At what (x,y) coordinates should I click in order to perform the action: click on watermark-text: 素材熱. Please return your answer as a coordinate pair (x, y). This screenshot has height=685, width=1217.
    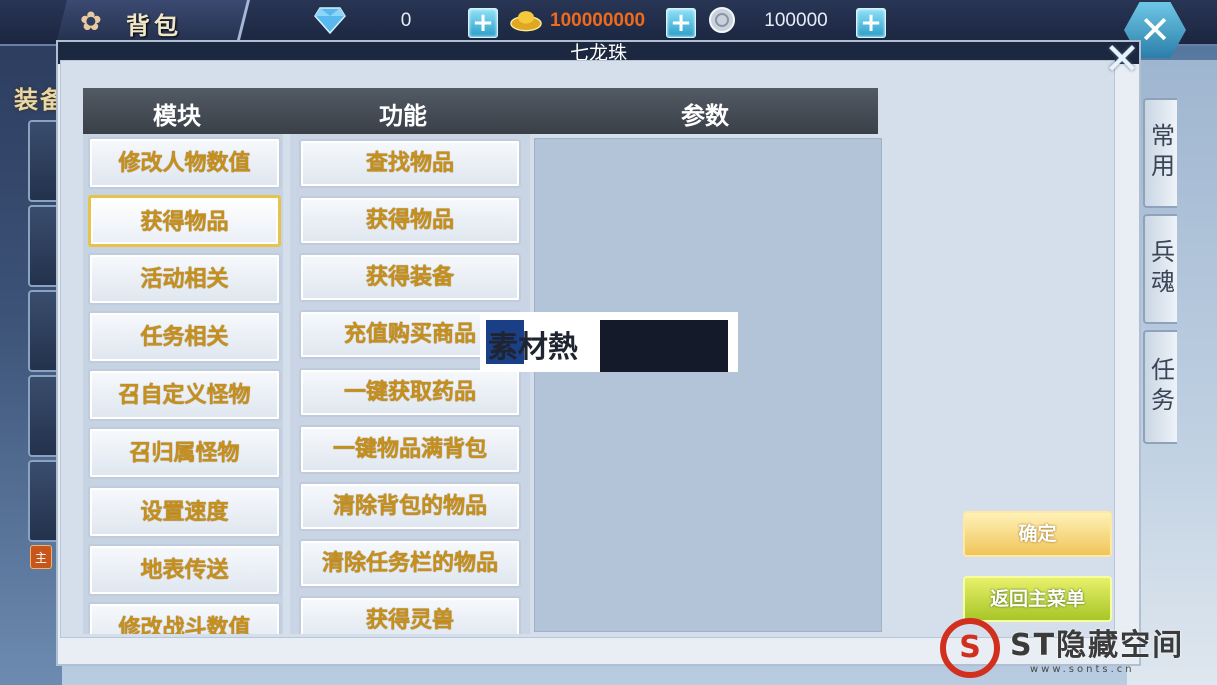
    Looking at the image, I should click on (533, 347).